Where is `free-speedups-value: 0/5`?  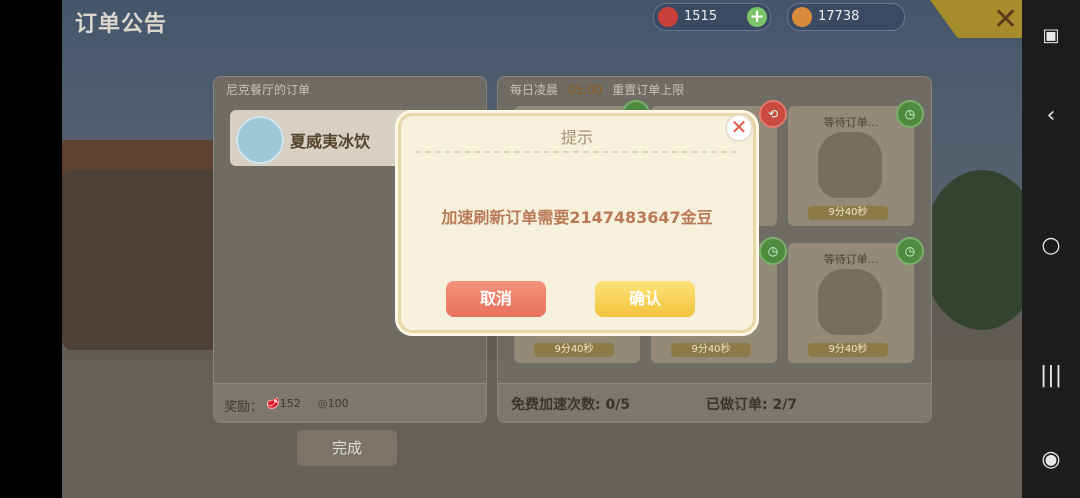
free-speedups-value: 0/5 is located at coordinates (618, 405).